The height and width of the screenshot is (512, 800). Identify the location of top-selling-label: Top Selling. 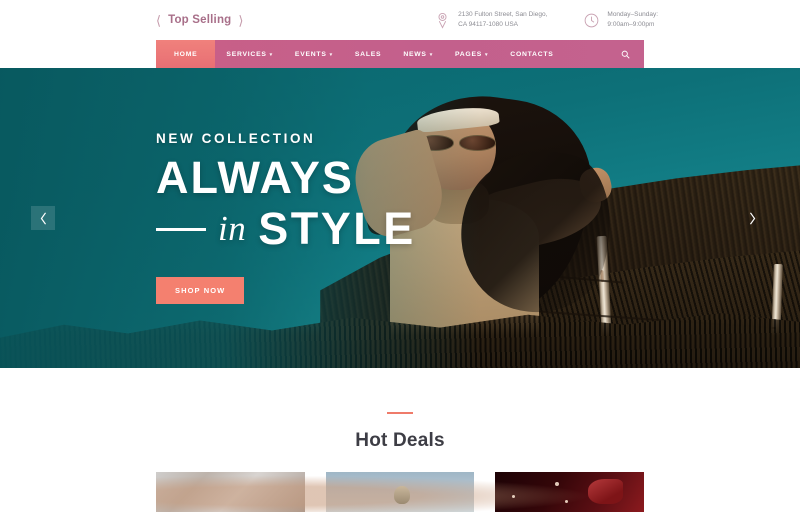
(200, 20).